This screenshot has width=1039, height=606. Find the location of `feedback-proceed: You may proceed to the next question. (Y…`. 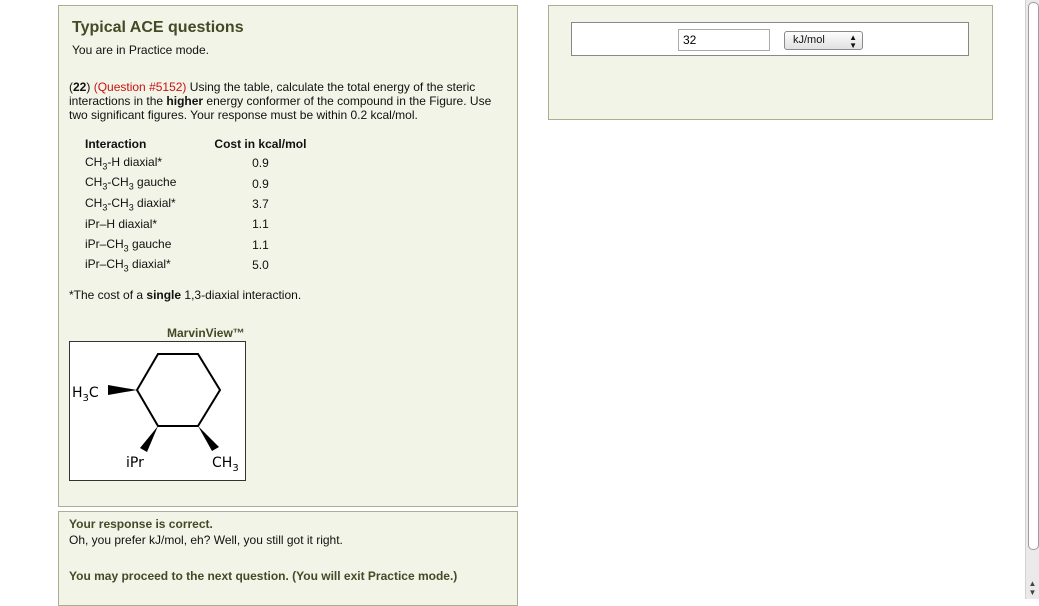

feedback-proceed: You may proceed to the next question. (Y… is located at coordinates (263, 576).